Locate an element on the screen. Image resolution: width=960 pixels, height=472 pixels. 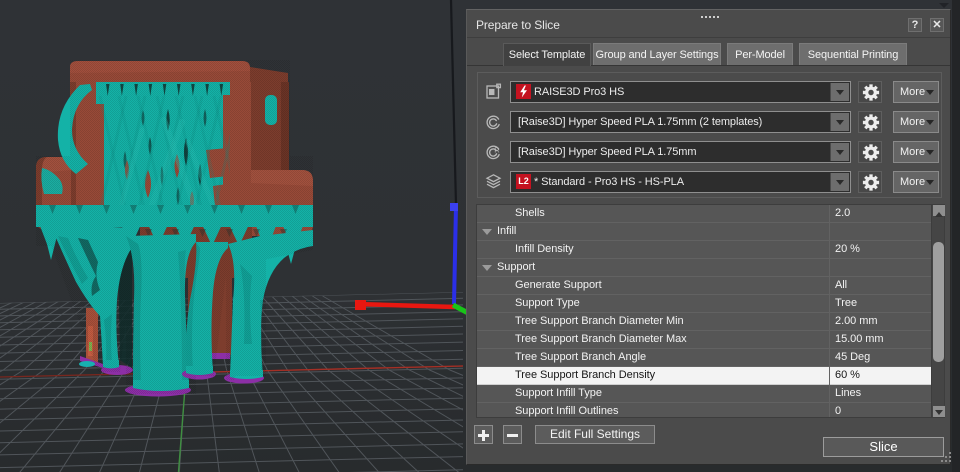
svg-text: R is located at coordinates (497, 149).